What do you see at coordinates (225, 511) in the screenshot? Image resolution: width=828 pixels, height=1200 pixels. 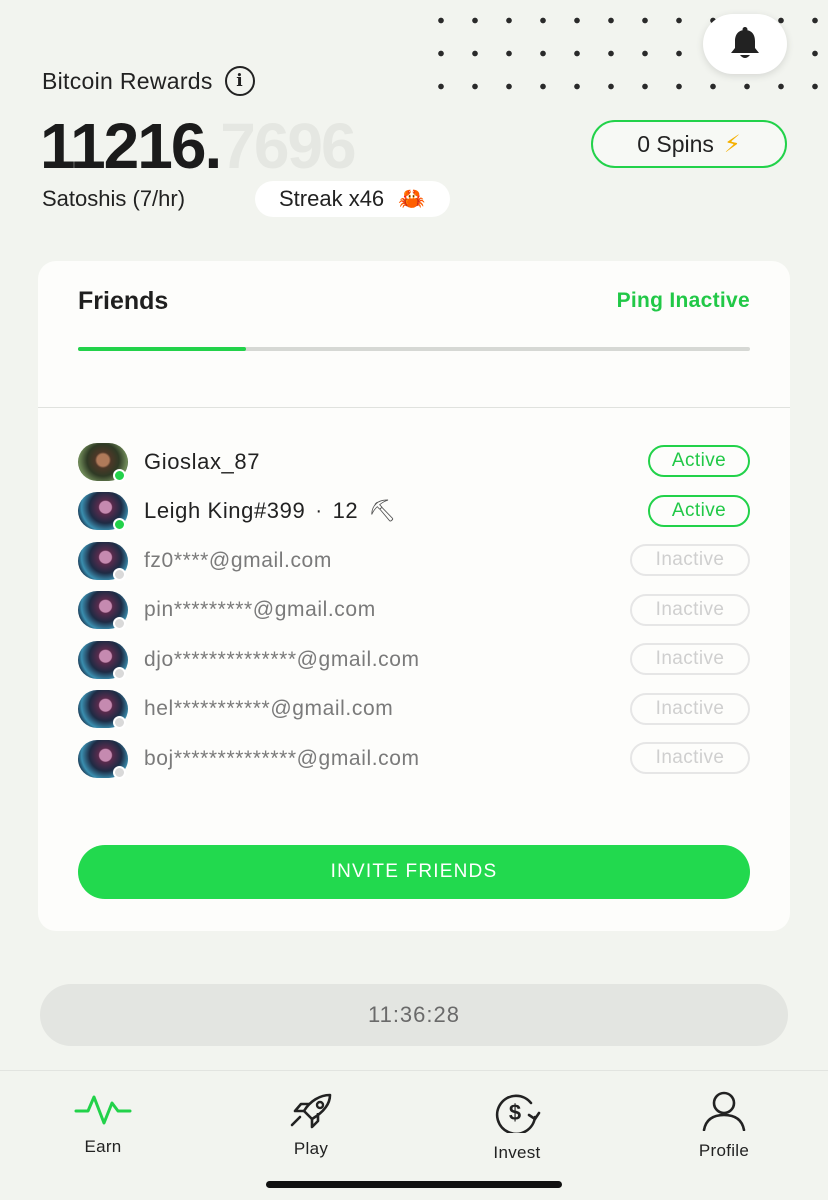 I see `friend-name: Leigh King#399` at bounding box center [225, 511].